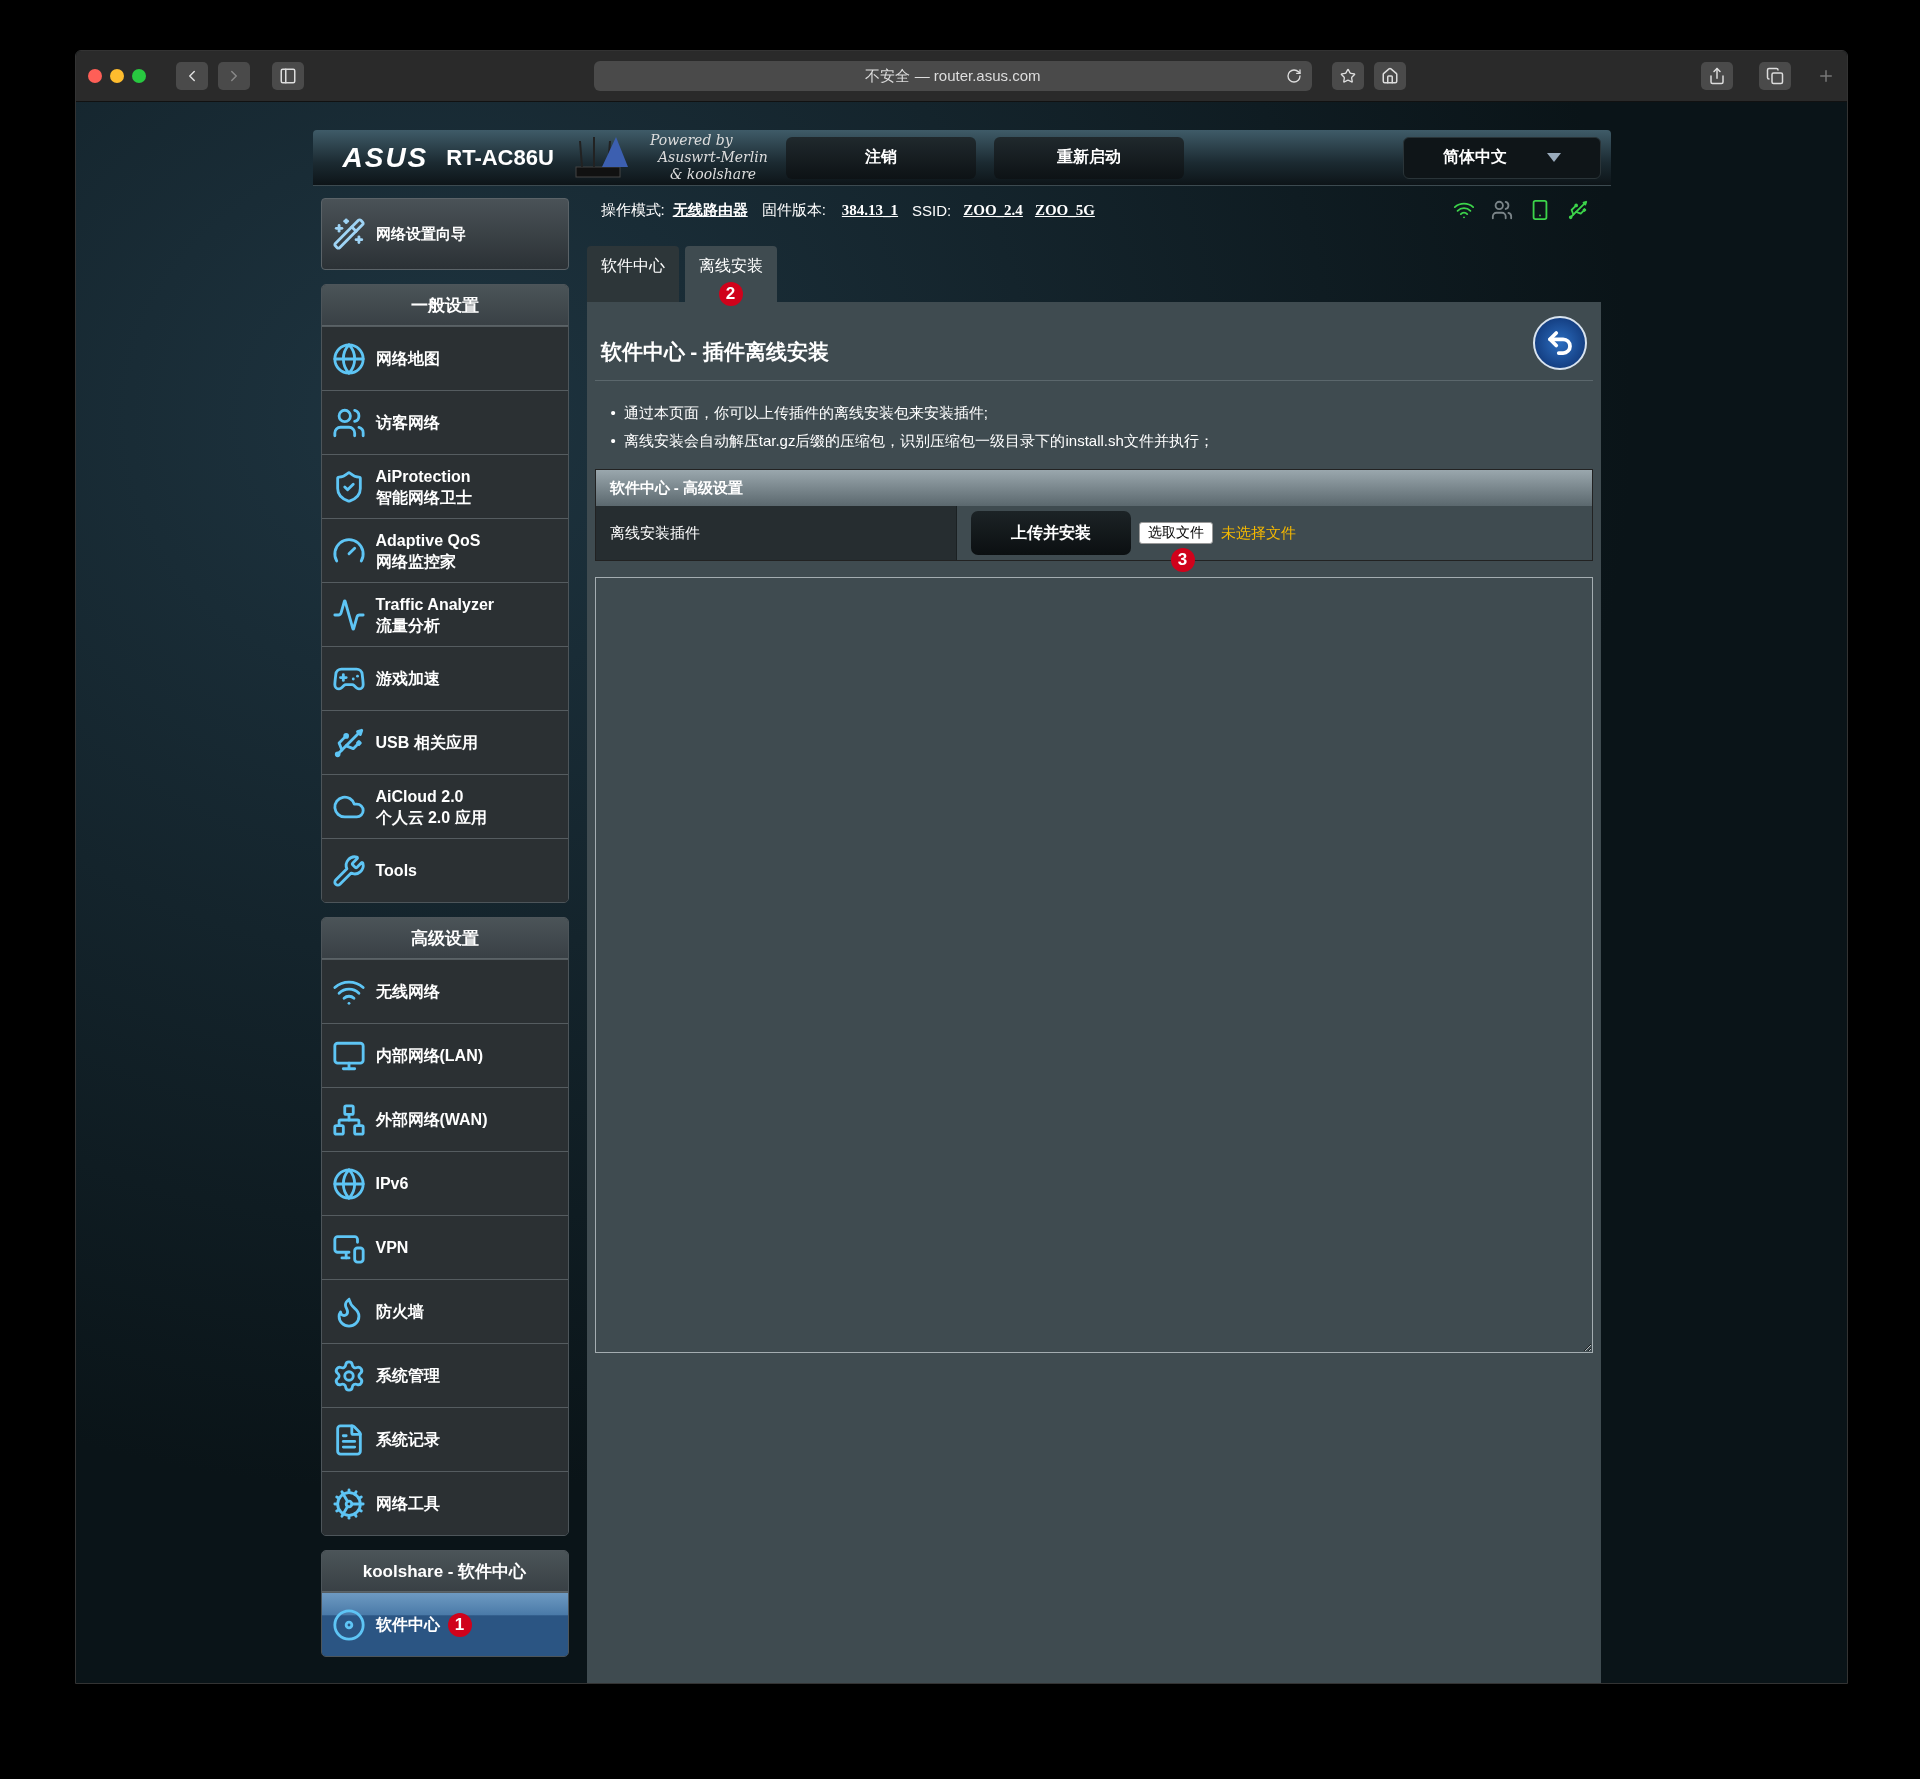 This screenshot has height=1779, width=1920. I want to click on sidebar-button, so click(288, 76).